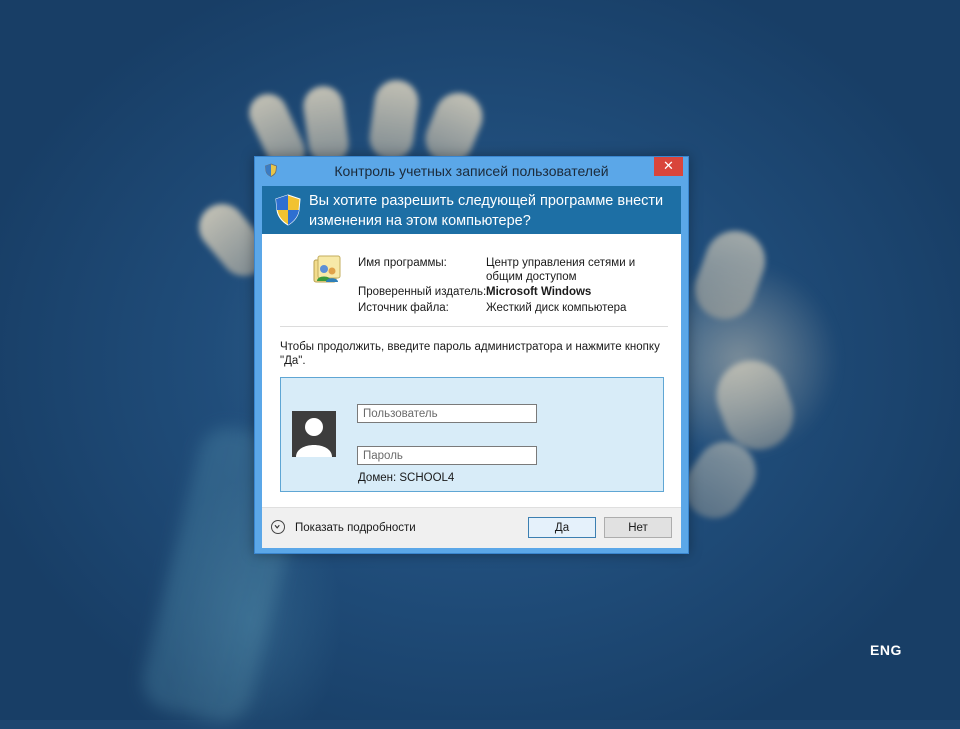  What do you see at coordinates (886, 650) in the screenshot?
I see `language-indicator: ENG` at bounding box center [886, 650].